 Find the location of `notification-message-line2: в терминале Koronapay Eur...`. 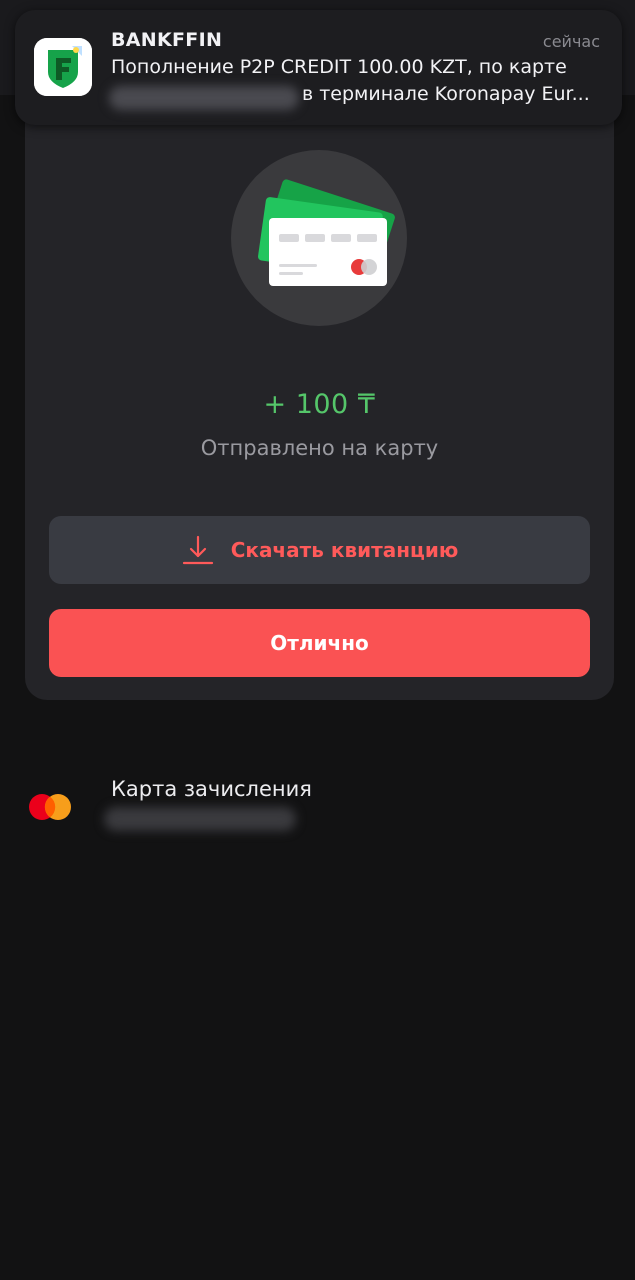

notification-message-line2: в терминале Koronapay Eur... is located at coordinates (446, 94).